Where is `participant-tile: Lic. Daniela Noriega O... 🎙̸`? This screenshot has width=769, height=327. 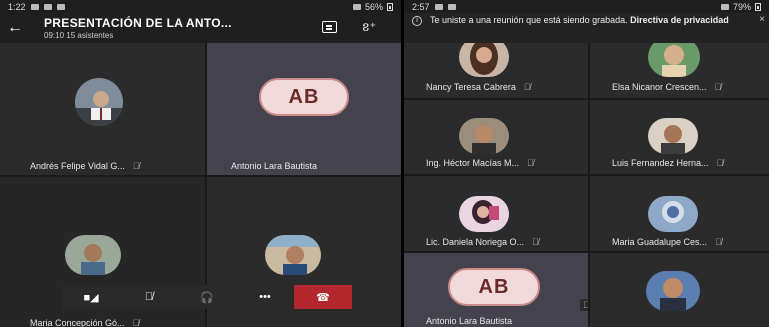 participant-tile: Lic. Daniela Noriega O... 🎙̸ is located at coordinates (496, 213).